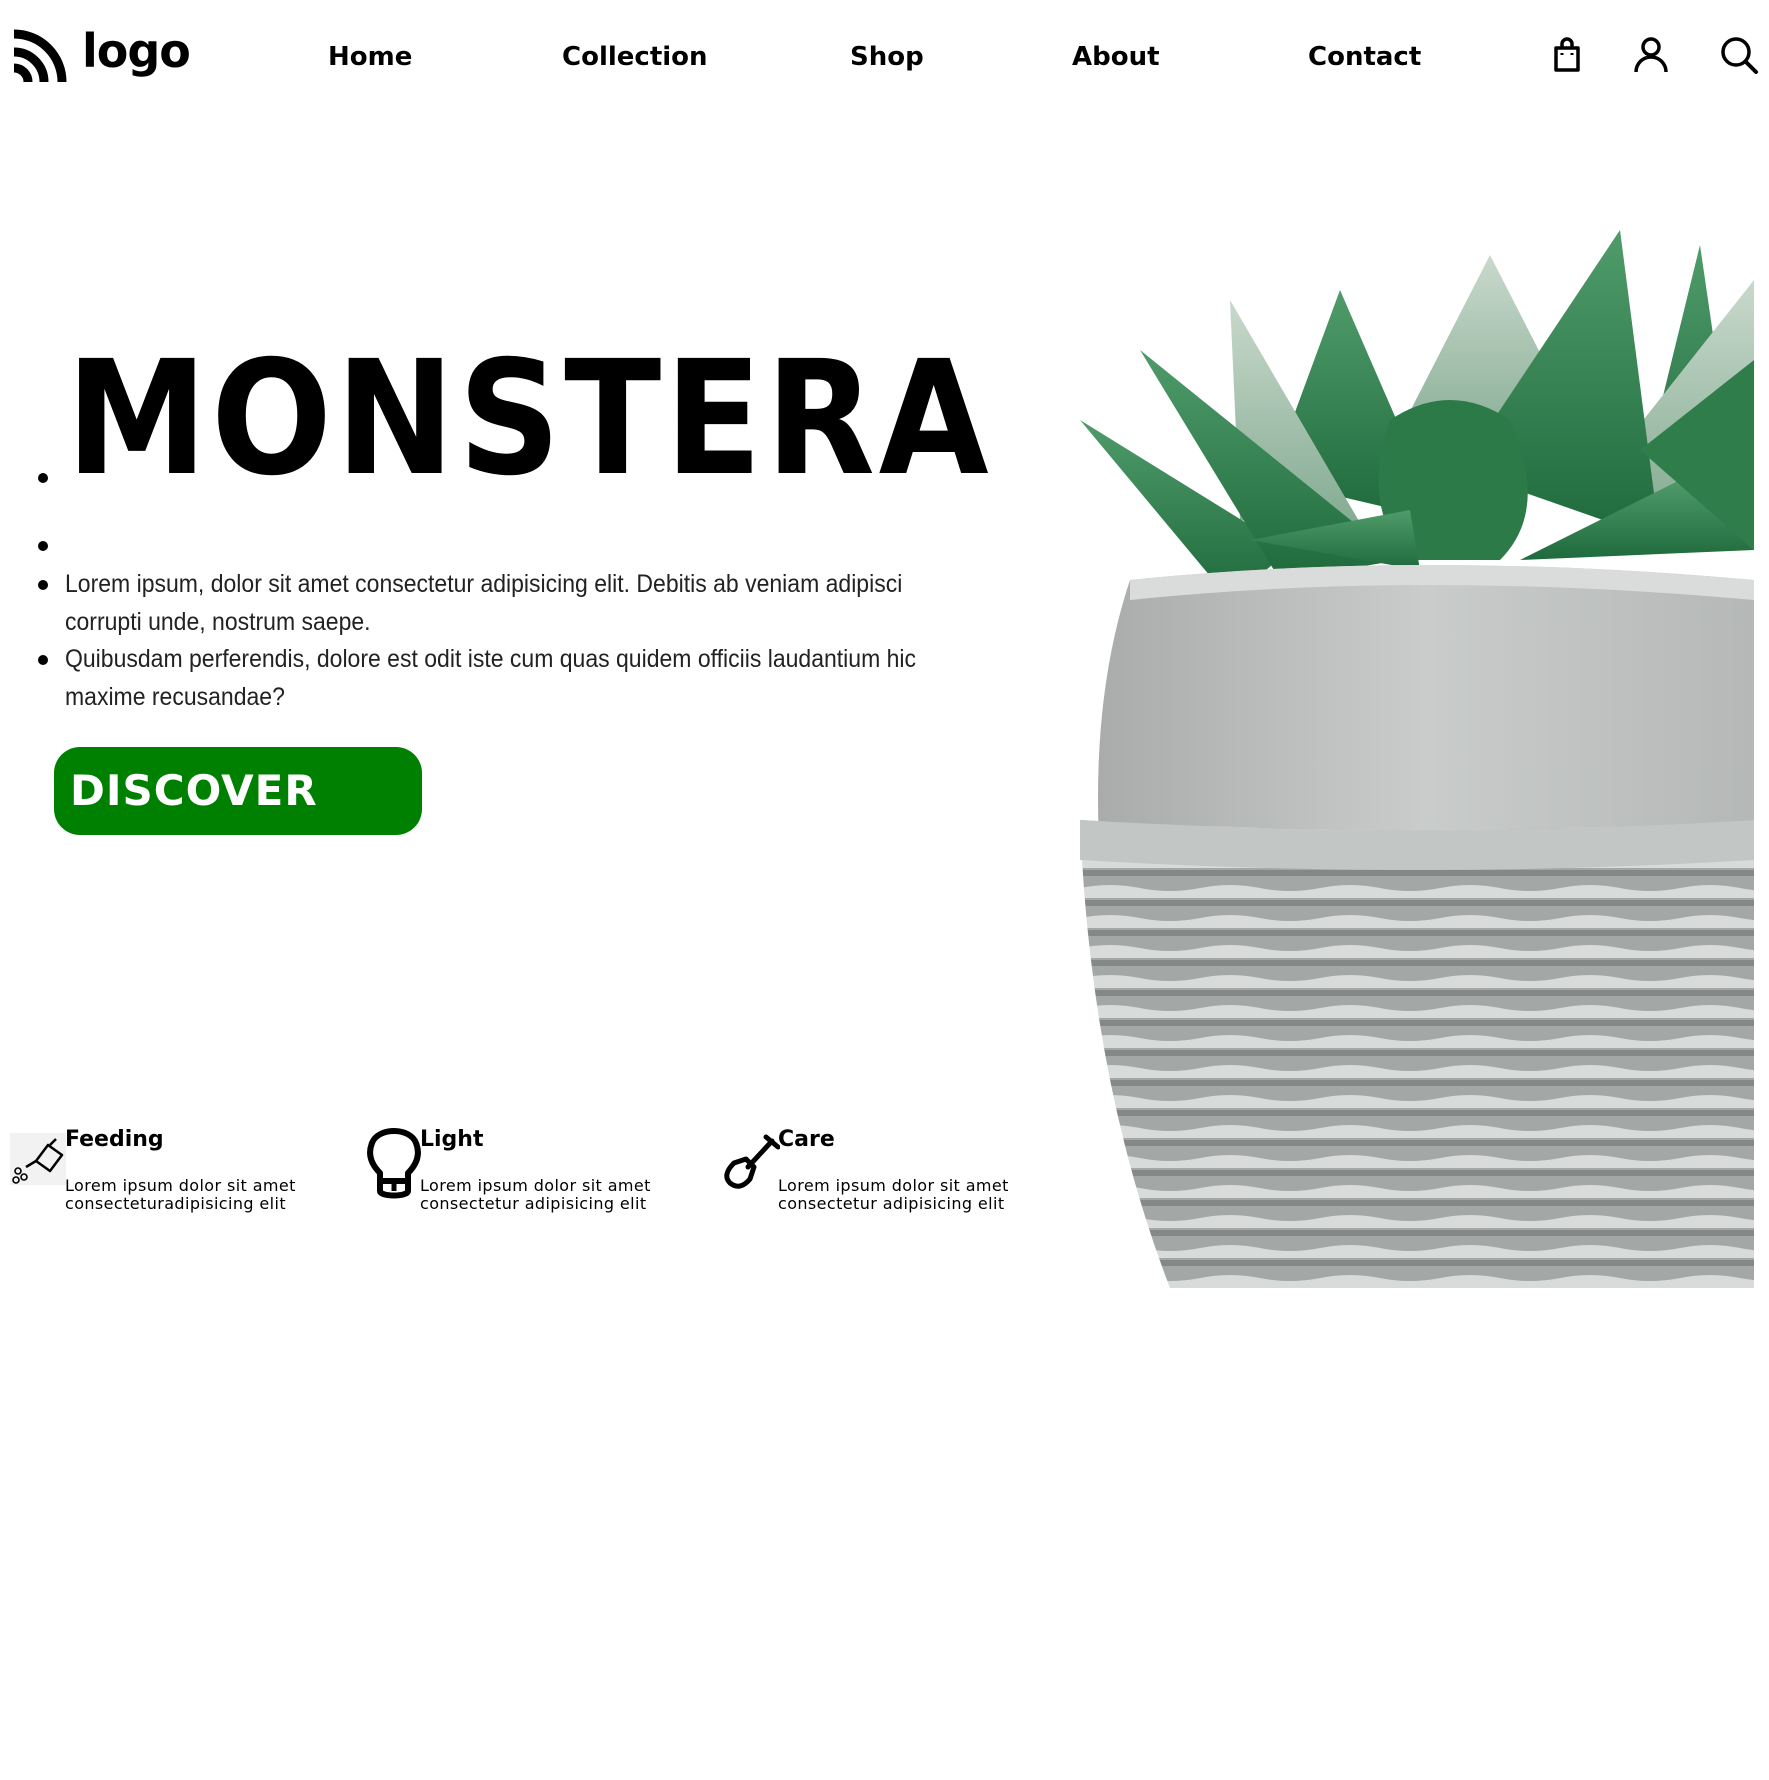 The image size is (1769, 1780). What do you see at coordinates (806, 1139) in the screenshot?
I see `feature-title-care: Care` at bounding box center [806, 1139].